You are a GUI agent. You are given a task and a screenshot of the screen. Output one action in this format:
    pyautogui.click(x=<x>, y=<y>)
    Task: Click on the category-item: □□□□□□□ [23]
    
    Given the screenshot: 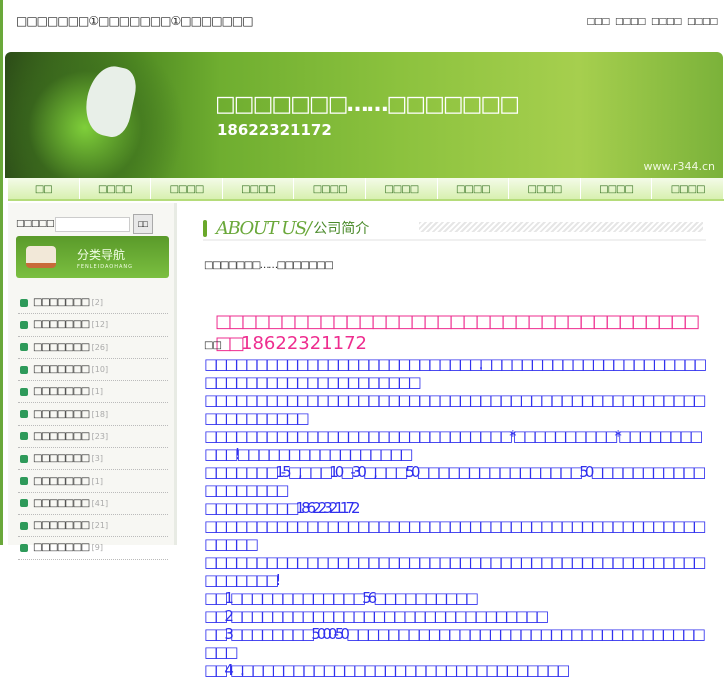 What is the action you would take?
    pyautogui.click(x=93, y=437)
    